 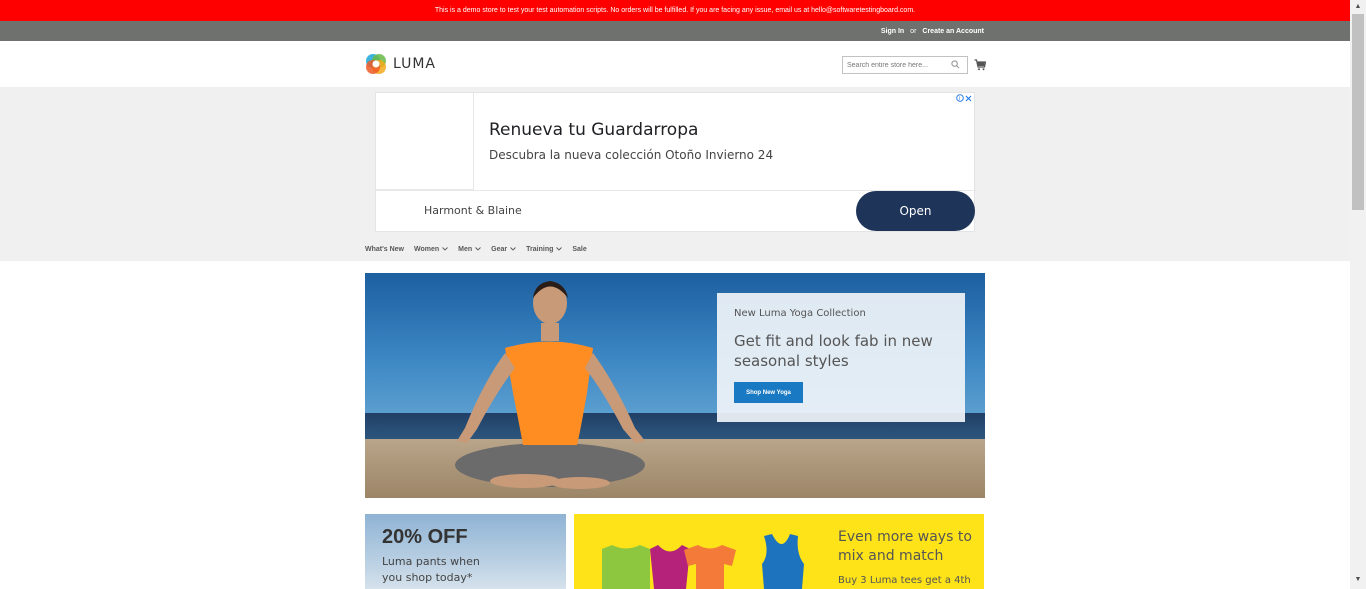 I want to click on scroll-up-arrow-icon: ▲, so click(x=1358, y=7).